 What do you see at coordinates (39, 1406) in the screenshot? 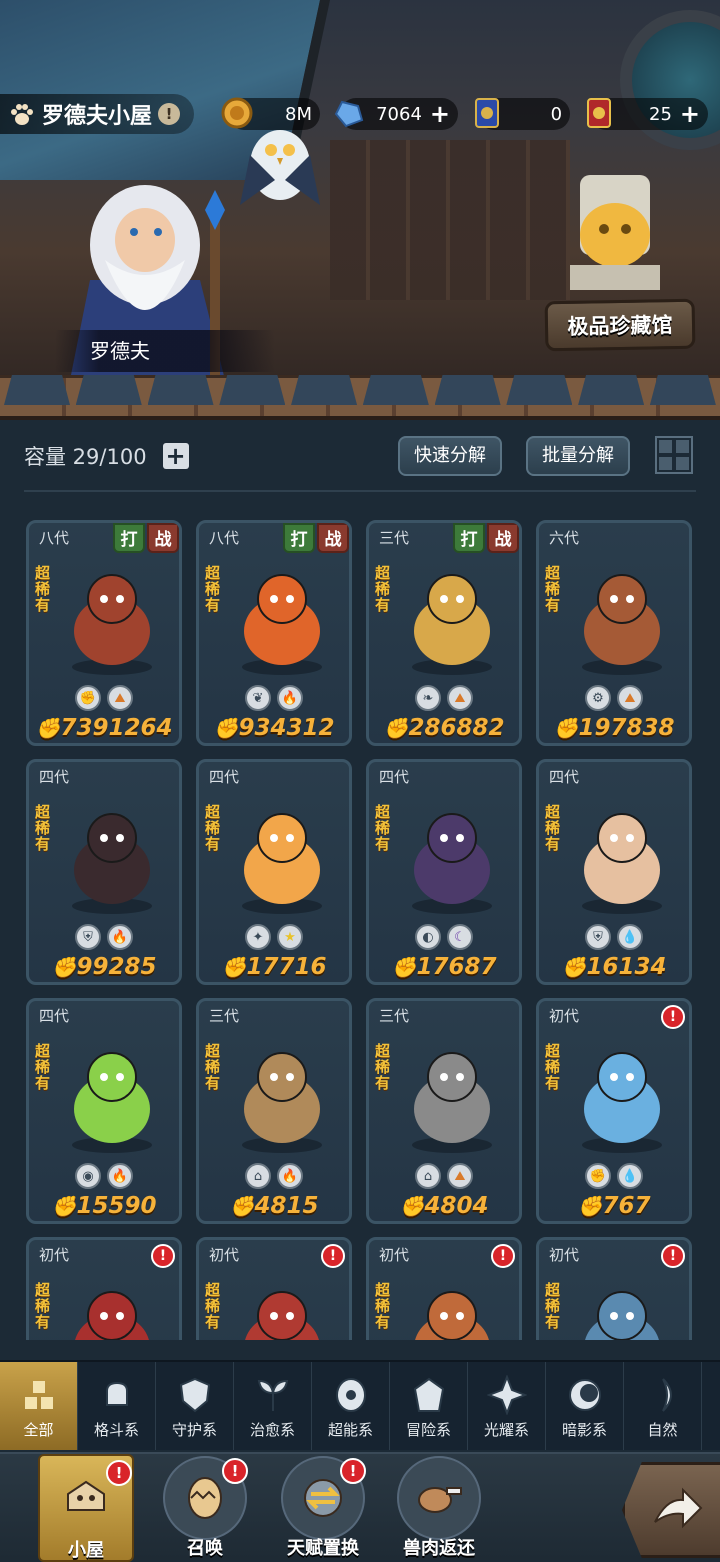
I see `category-tab-0: 全部` at bounding box center [39, 1406].